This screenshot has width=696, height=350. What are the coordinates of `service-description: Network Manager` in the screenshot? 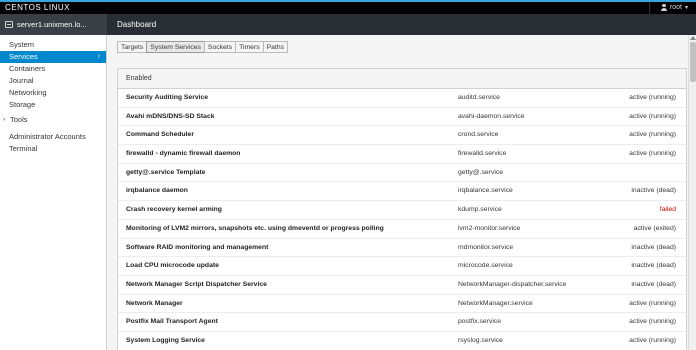 It's located at (154, 303).